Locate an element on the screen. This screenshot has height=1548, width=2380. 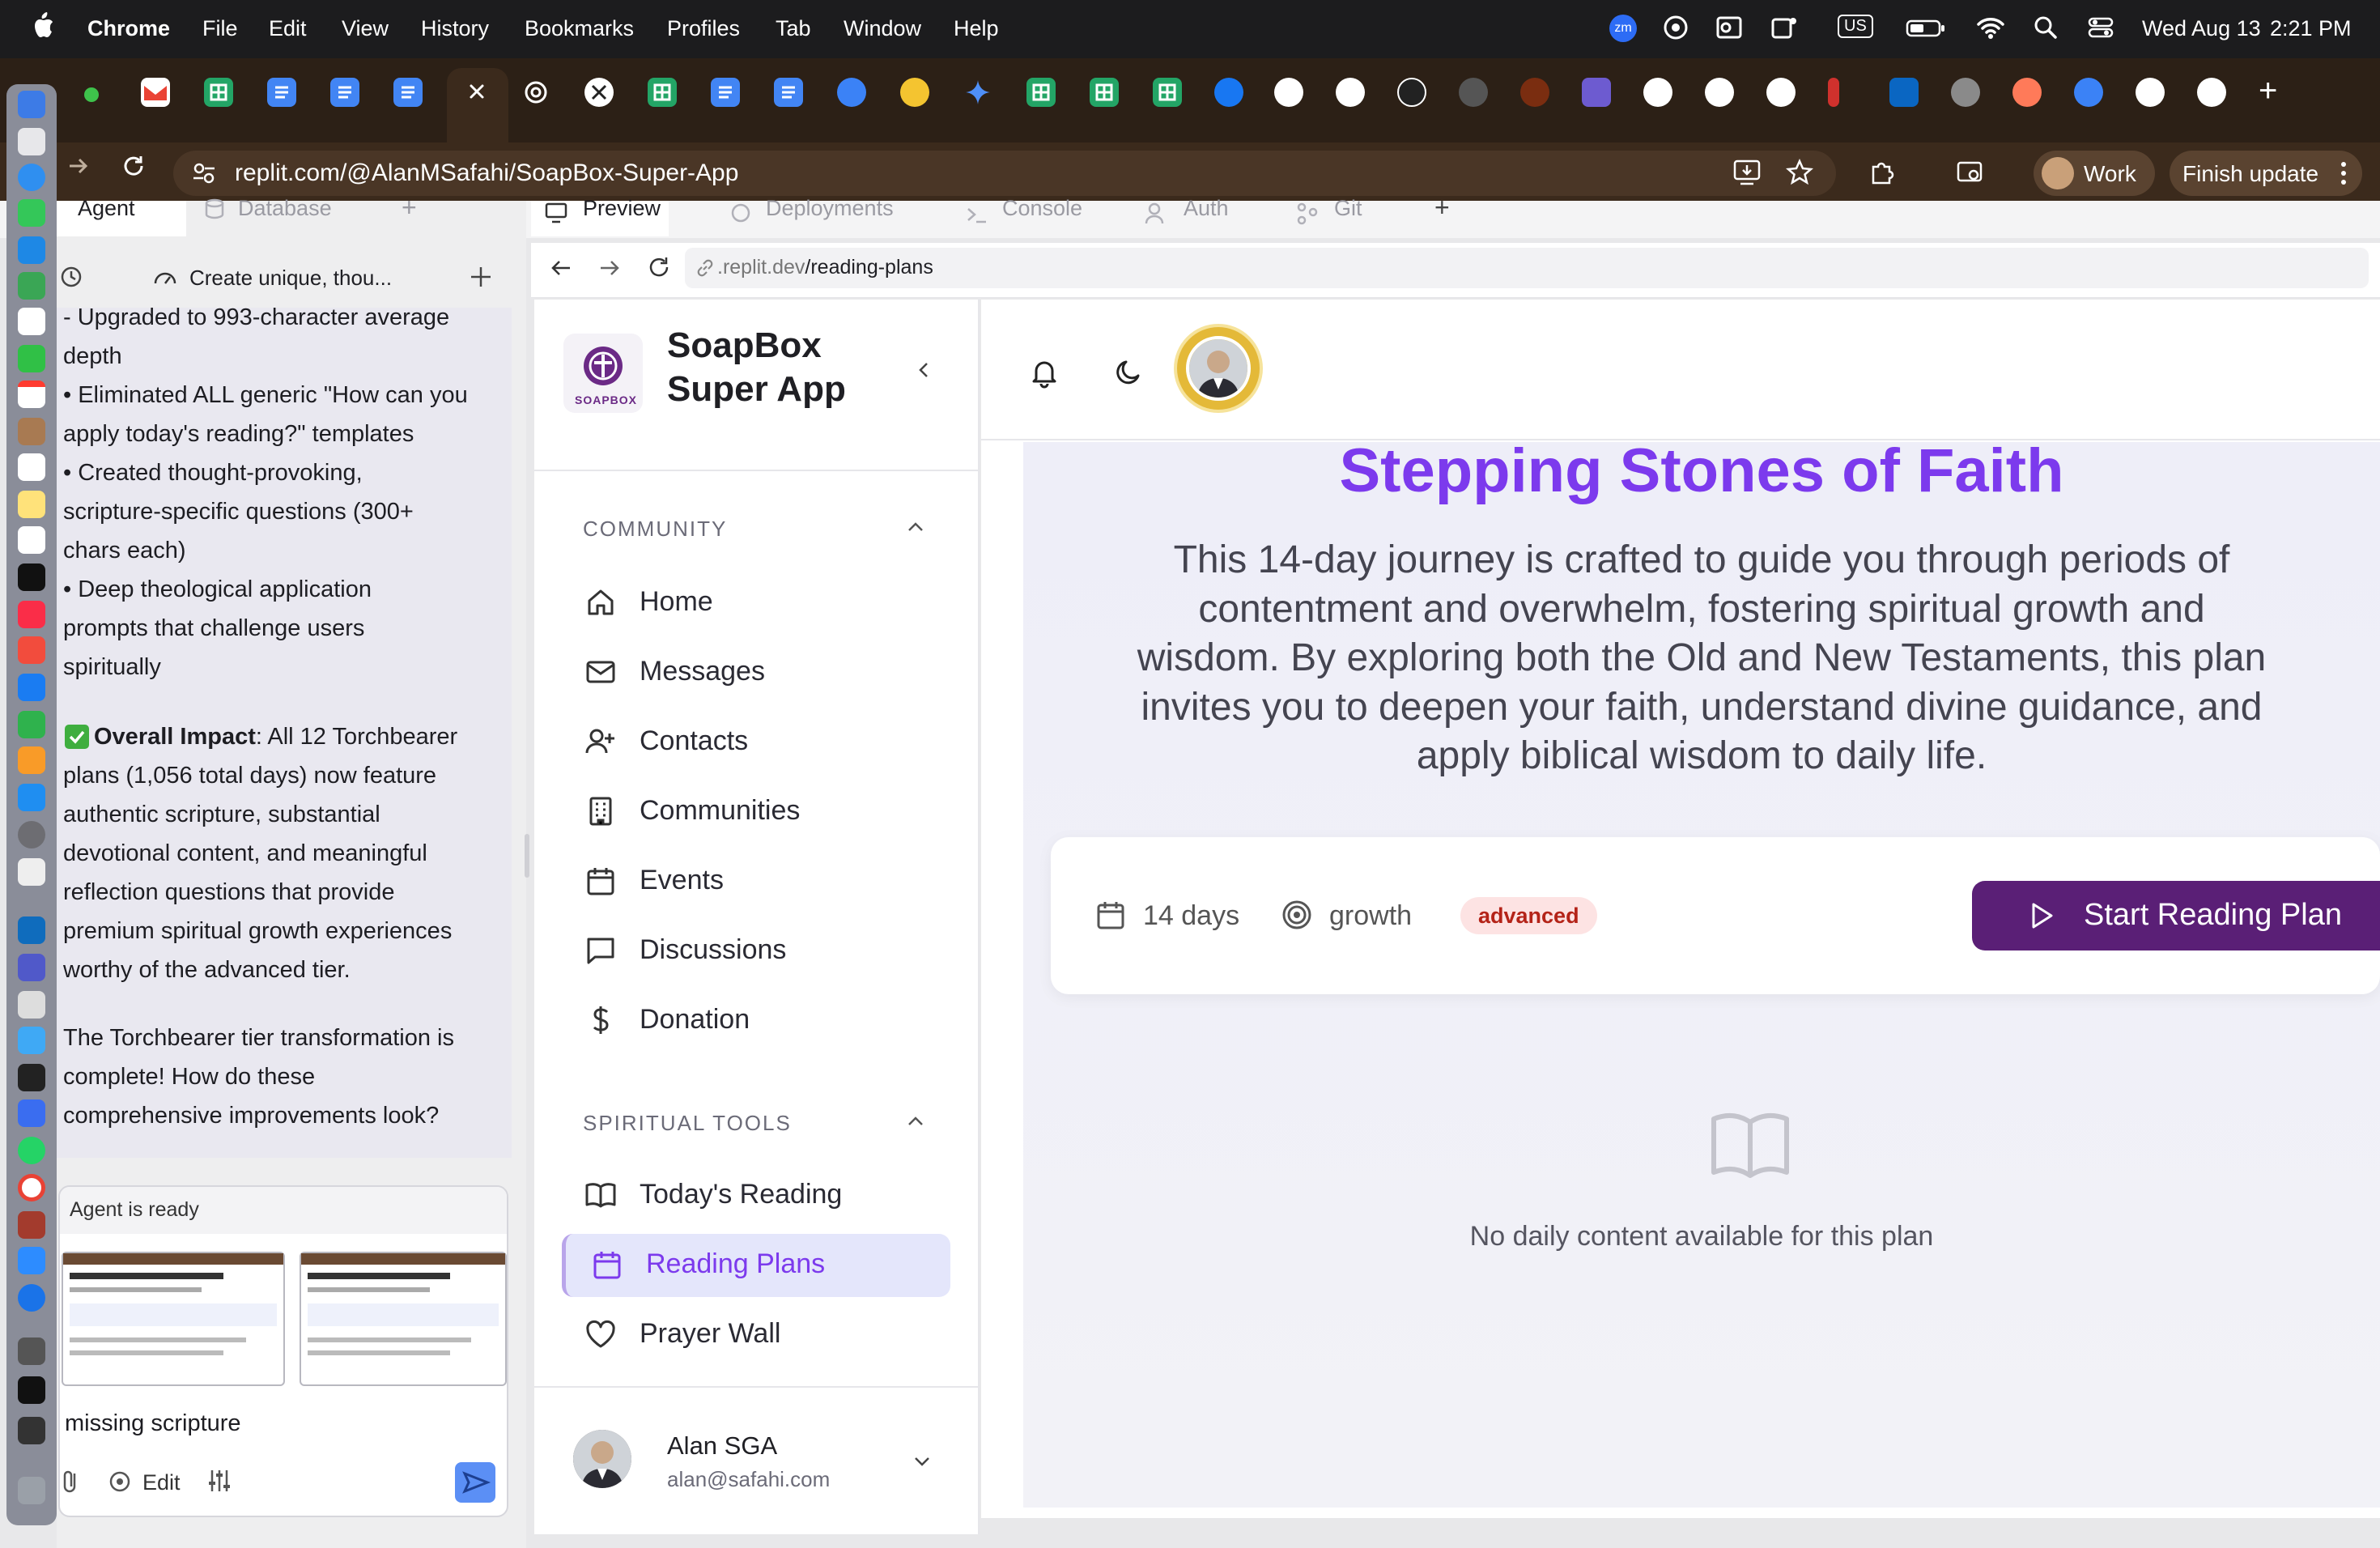
control-center-icon is located at coordinates (2100, 27).